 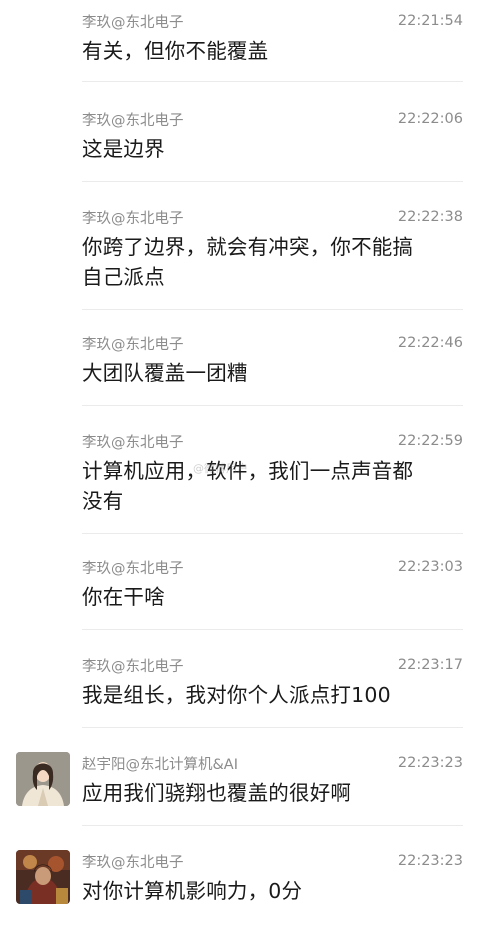 I want to click on message-header: 李玖@东北电子 22:23:23, so click(x=272, y=861).